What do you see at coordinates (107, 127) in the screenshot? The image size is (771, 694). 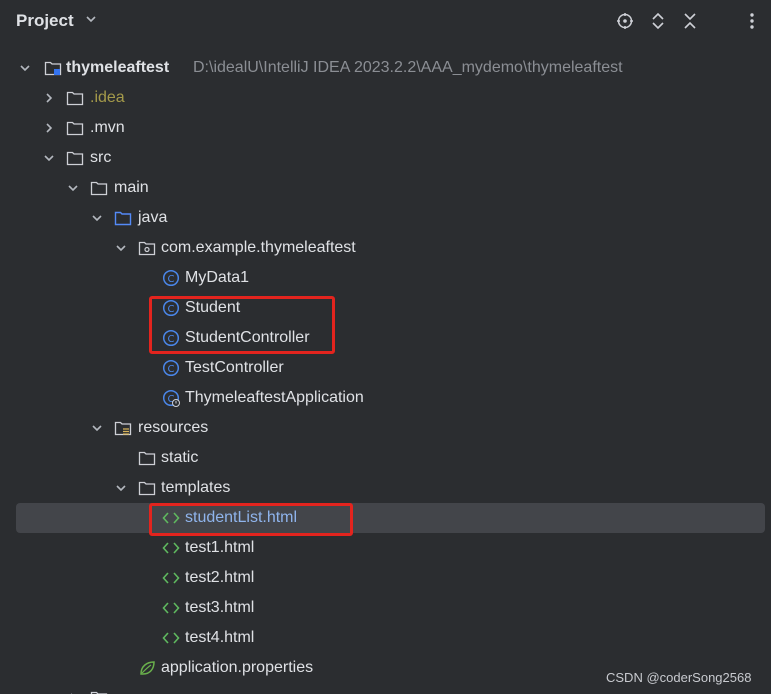 I see `folder-label: .mvn` at bounding box center [107, 127].